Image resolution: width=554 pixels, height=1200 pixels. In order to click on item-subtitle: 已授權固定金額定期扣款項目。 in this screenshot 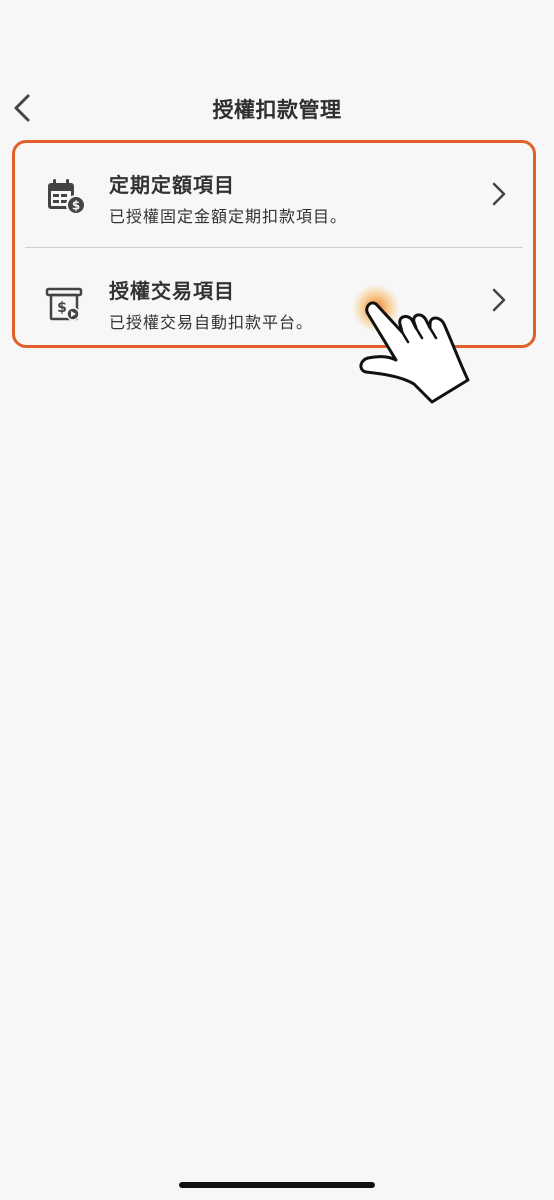, I will do `click(228, 216)`.